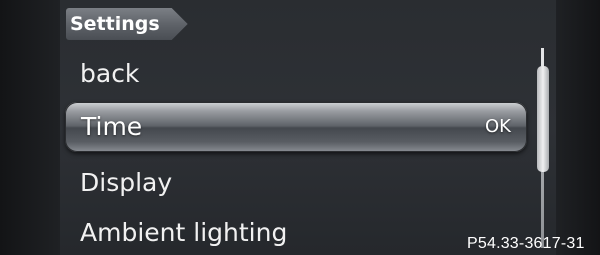  I want to click on scrollbar-thumb, so click(543, 119).